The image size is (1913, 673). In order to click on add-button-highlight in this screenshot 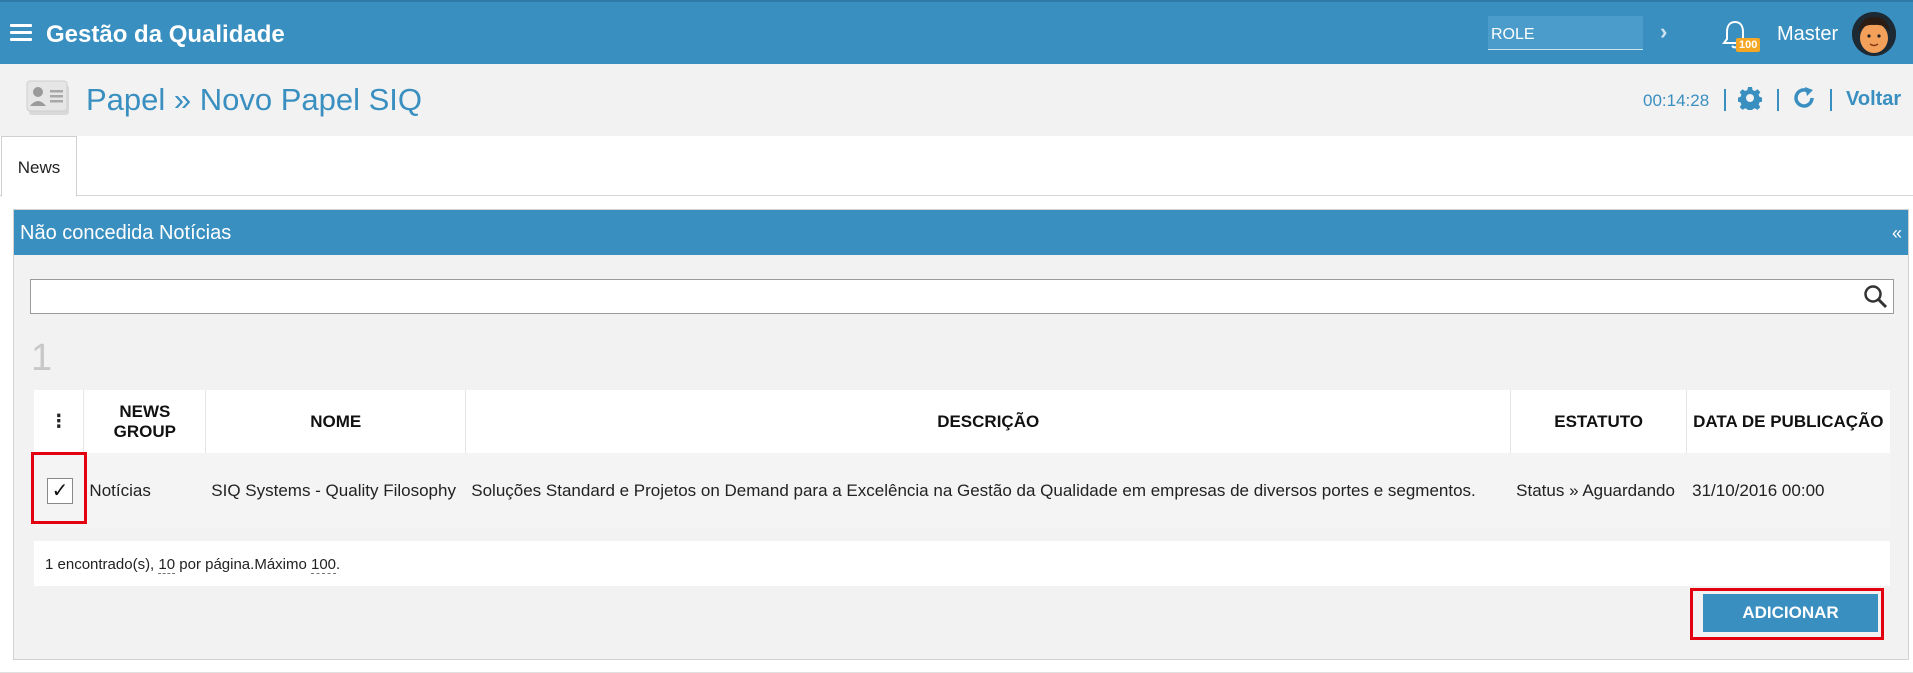, I will do `click(1787, 614)`.